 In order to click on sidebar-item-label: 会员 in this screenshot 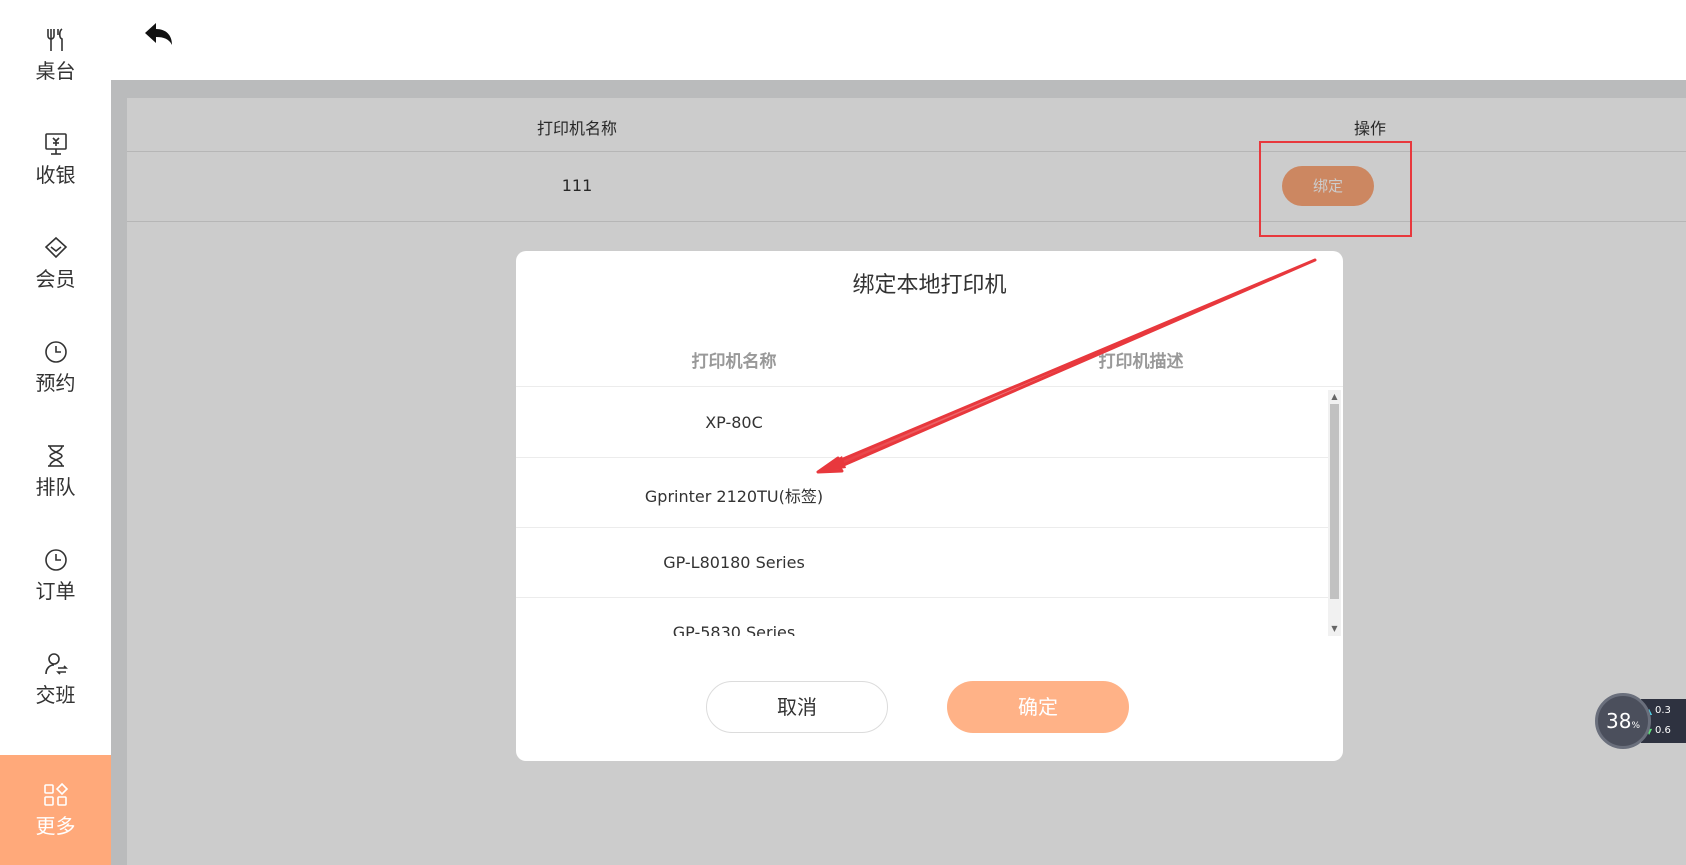, I will do `click(55, 279)`.